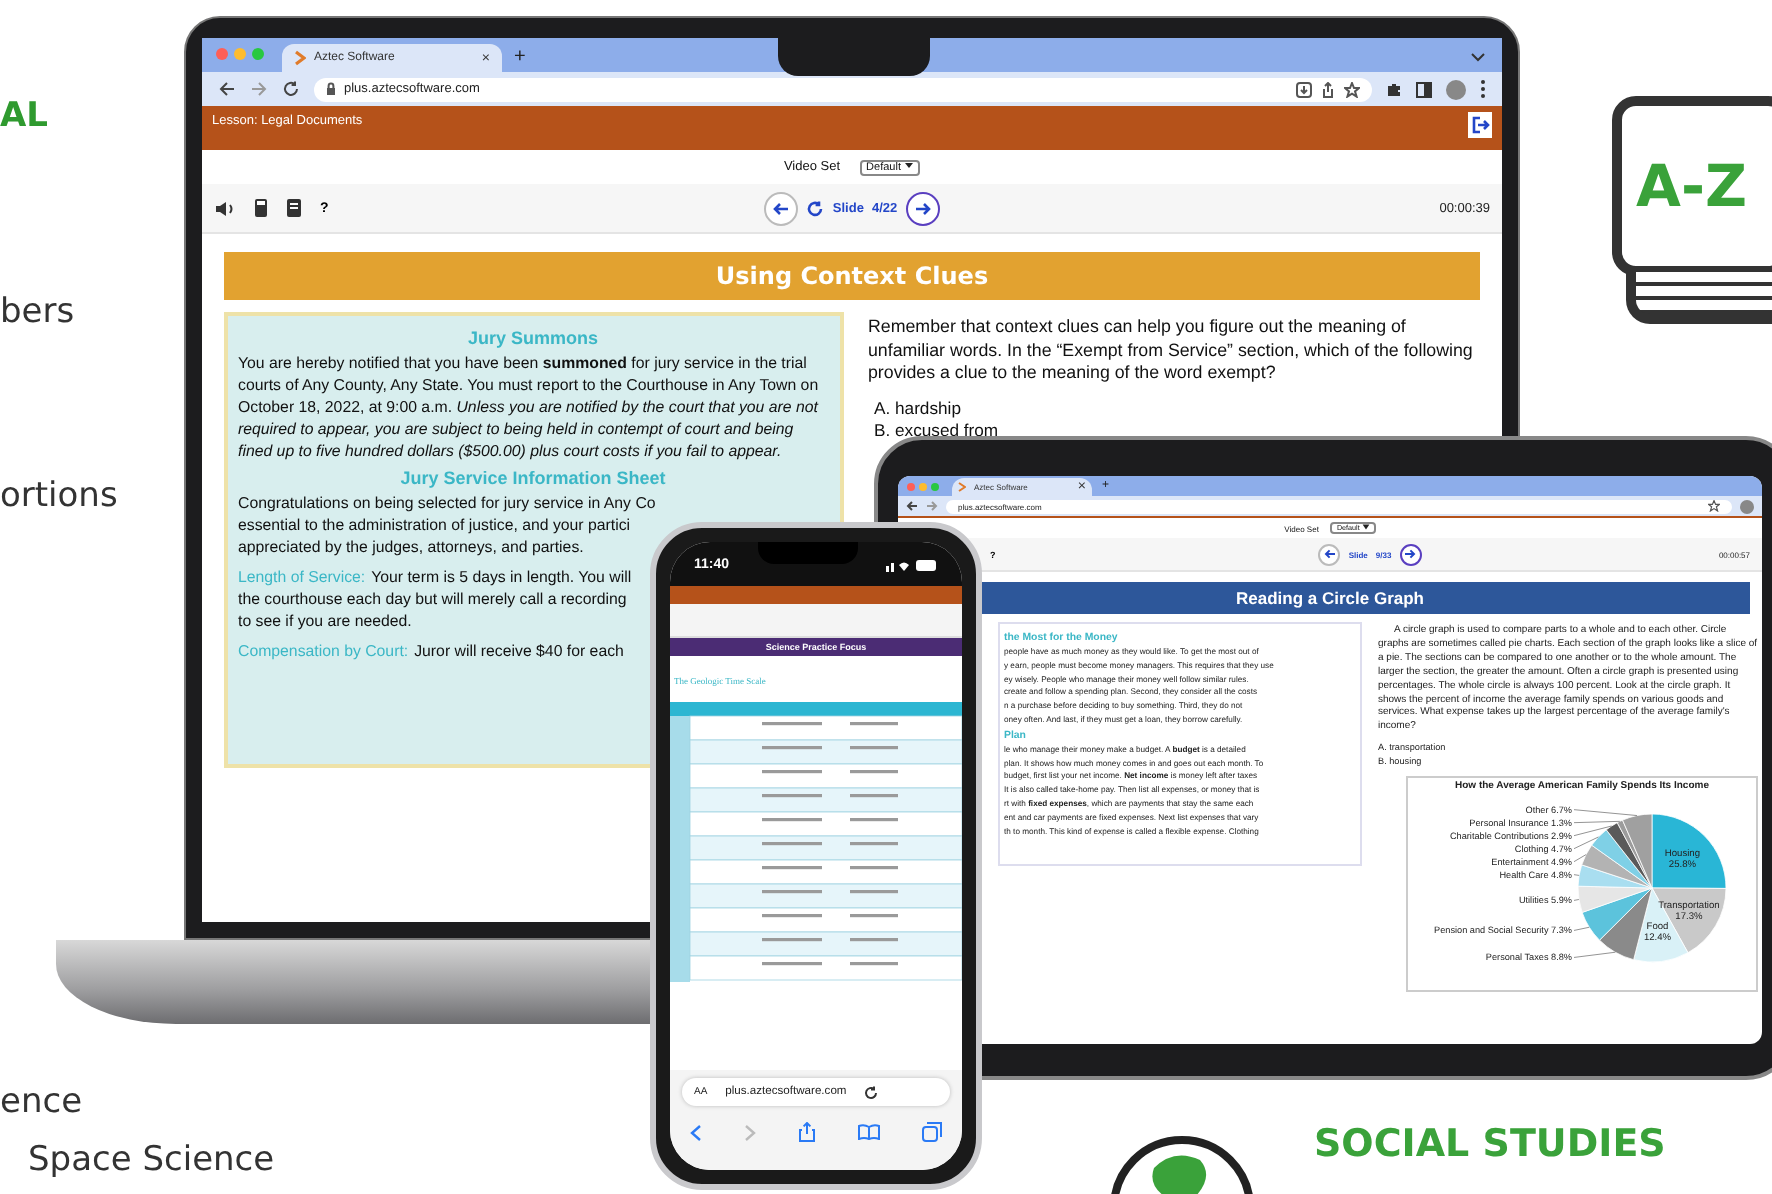 The width and height of the screenshot is (1772, 1194). Describe the element at coordinates (1483, 89) in the screenshot. I see `more-menu-icon` at that location.